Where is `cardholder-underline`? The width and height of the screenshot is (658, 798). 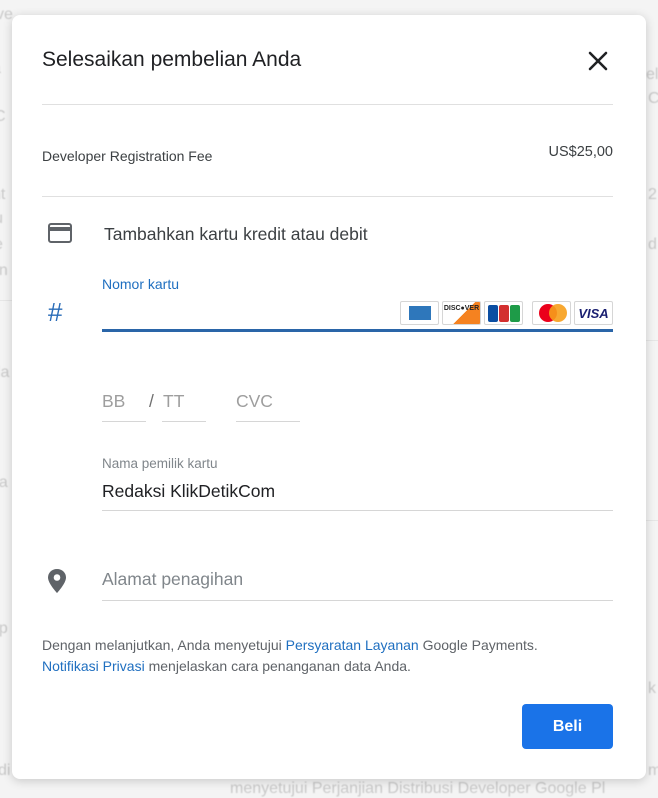 cardholder-underline is located at coordinates (357, 510).